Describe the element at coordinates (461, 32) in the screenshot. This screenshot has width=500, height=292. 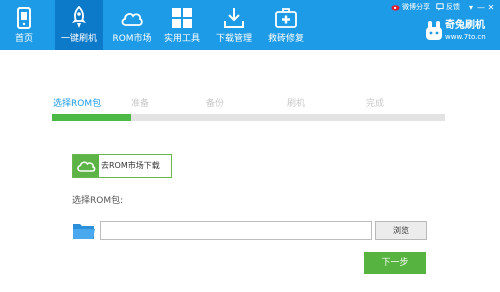
I see `brand-logo: 奇兔刷机 www.7to.cn` at that location.